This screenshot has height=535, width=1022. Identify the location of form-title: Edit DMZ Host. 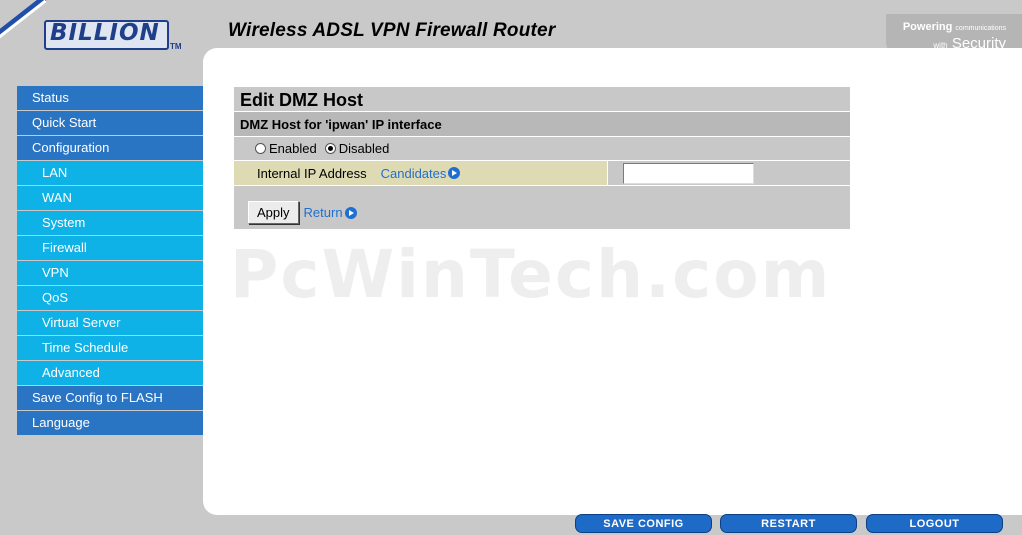
(542, 99).